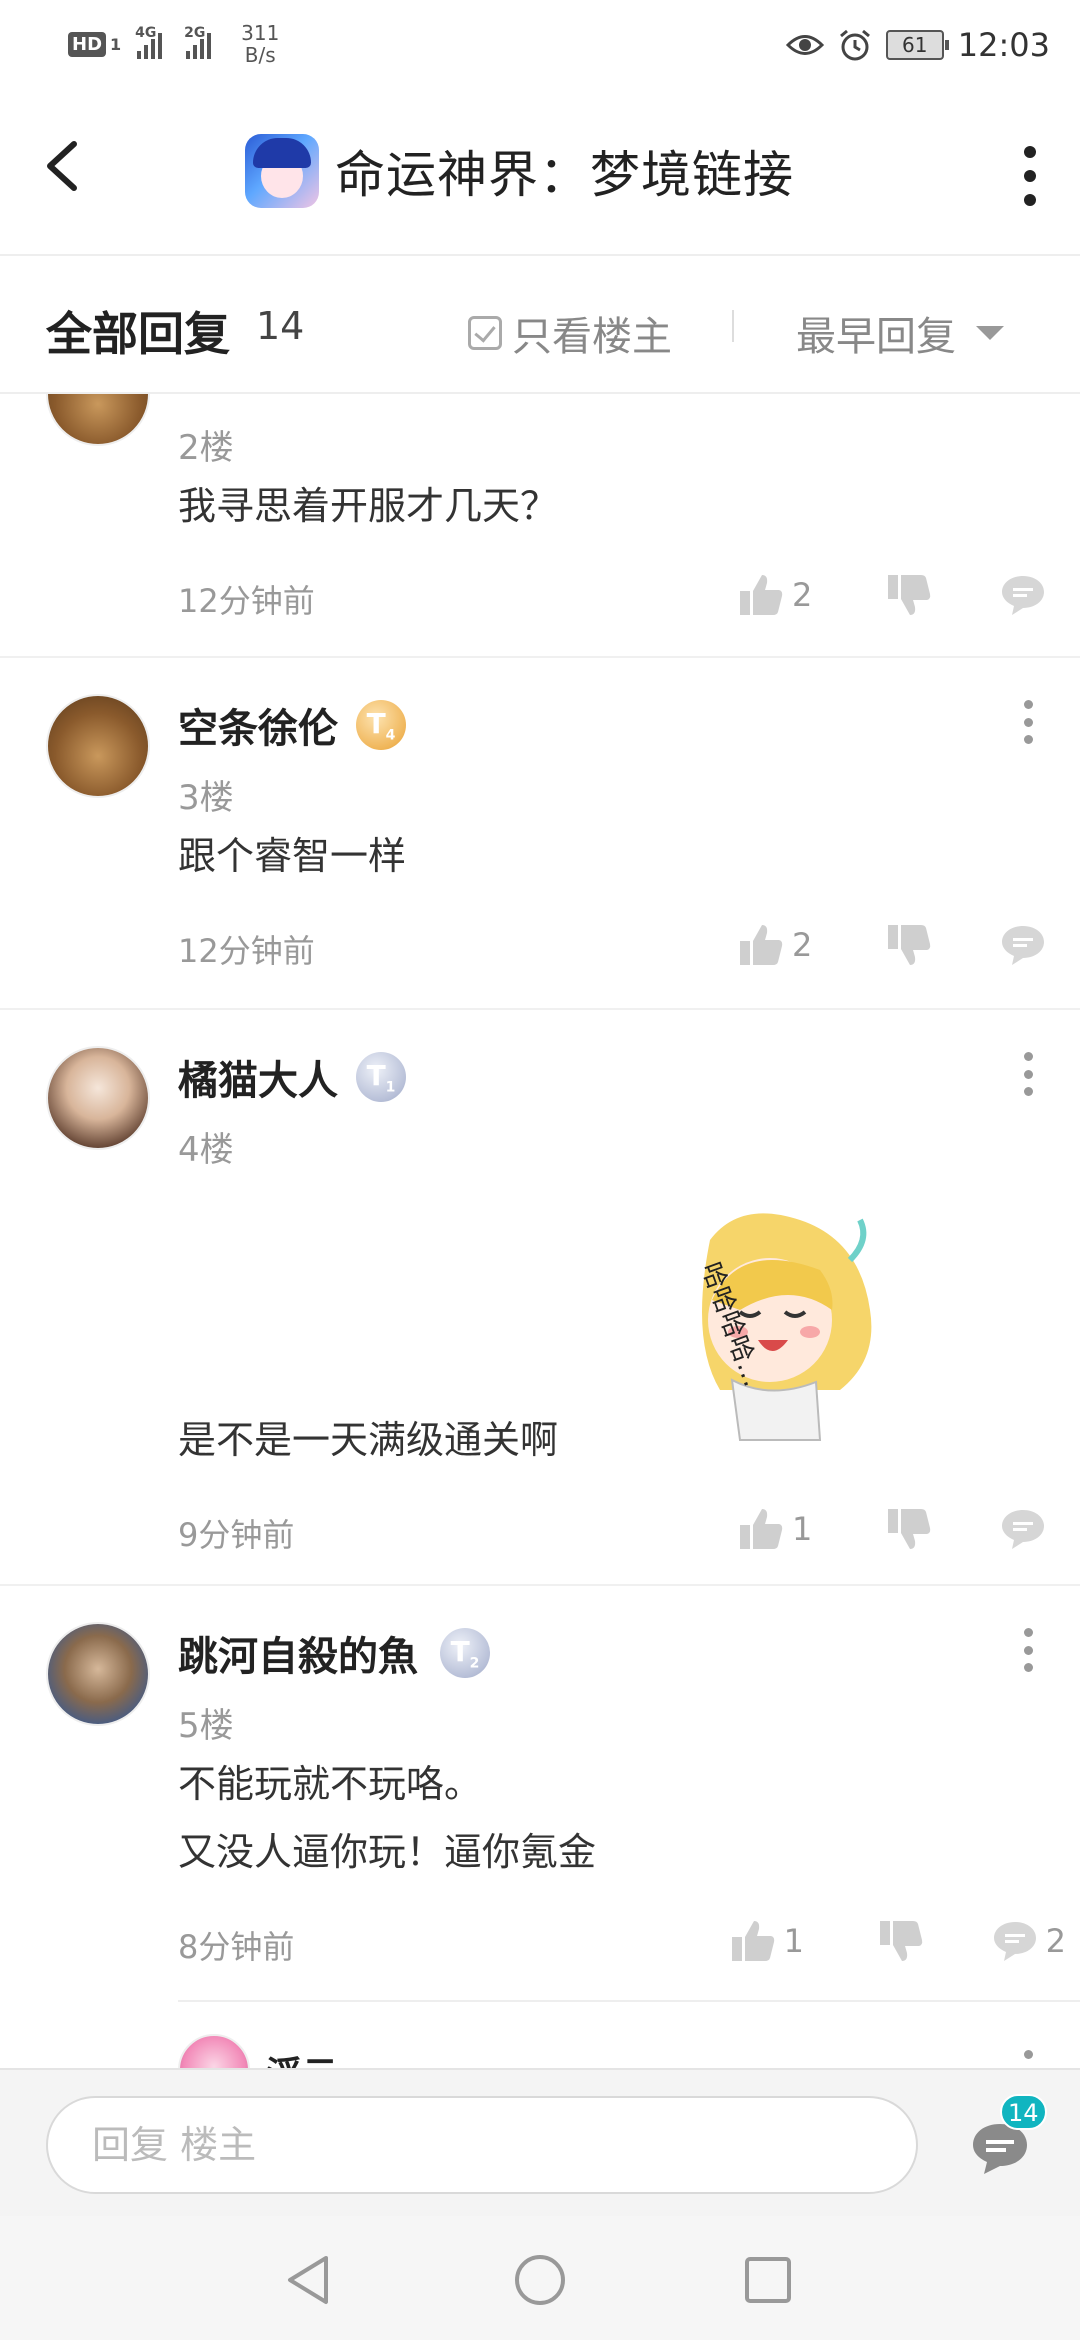 Image resolution: width=1080 pixels, height=2340 pixels. What do you see at coordinates (65, 166) in the screenshot?
I see `back-arrow-icon` at bounding box center [65, 166].